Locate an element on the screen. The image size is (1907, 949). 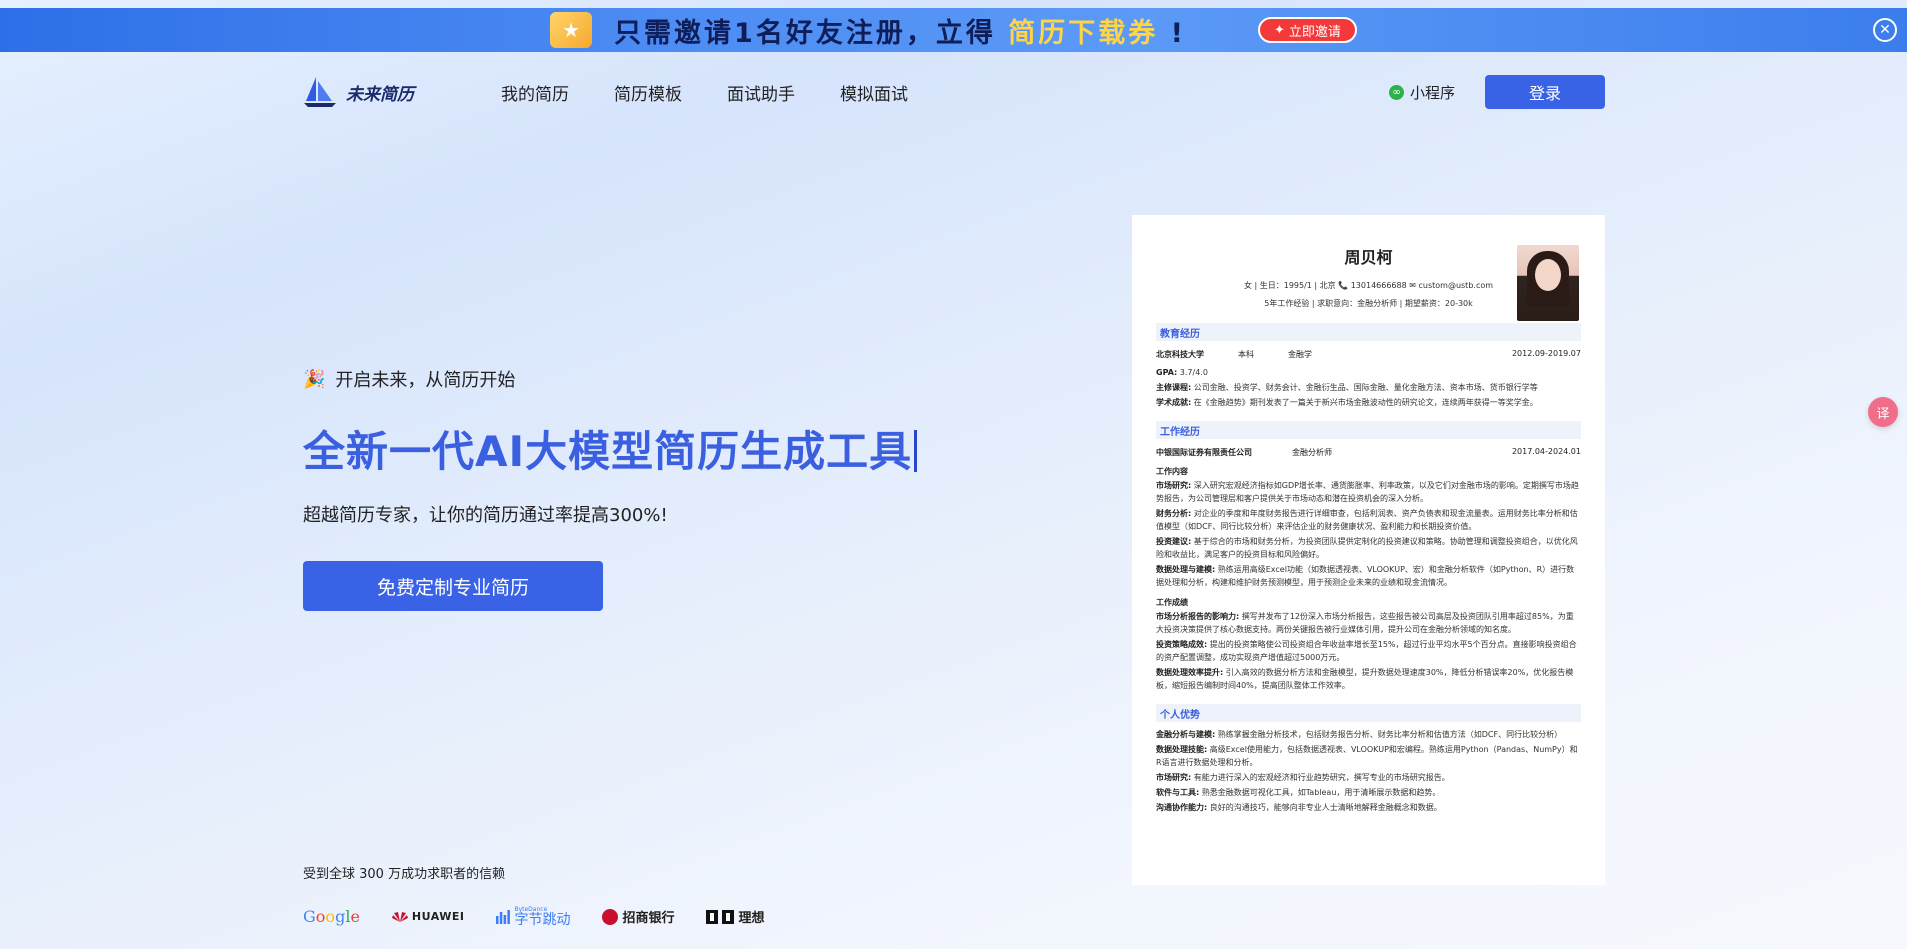
nav-item-interview-assistant: 面试助手 is located at coordinates (761, 92).